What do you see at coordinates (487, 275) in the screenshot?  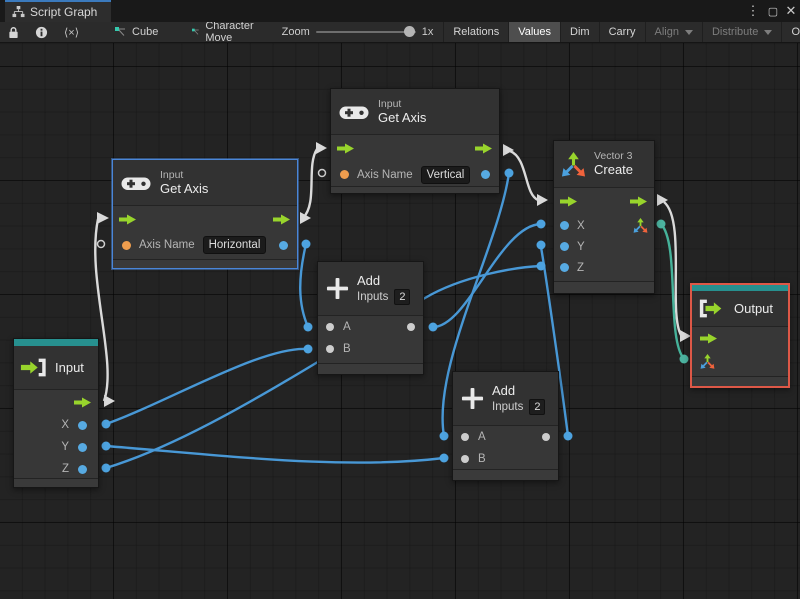 I see `wire-add1-to-create-x` at bounding box center [487, 275].